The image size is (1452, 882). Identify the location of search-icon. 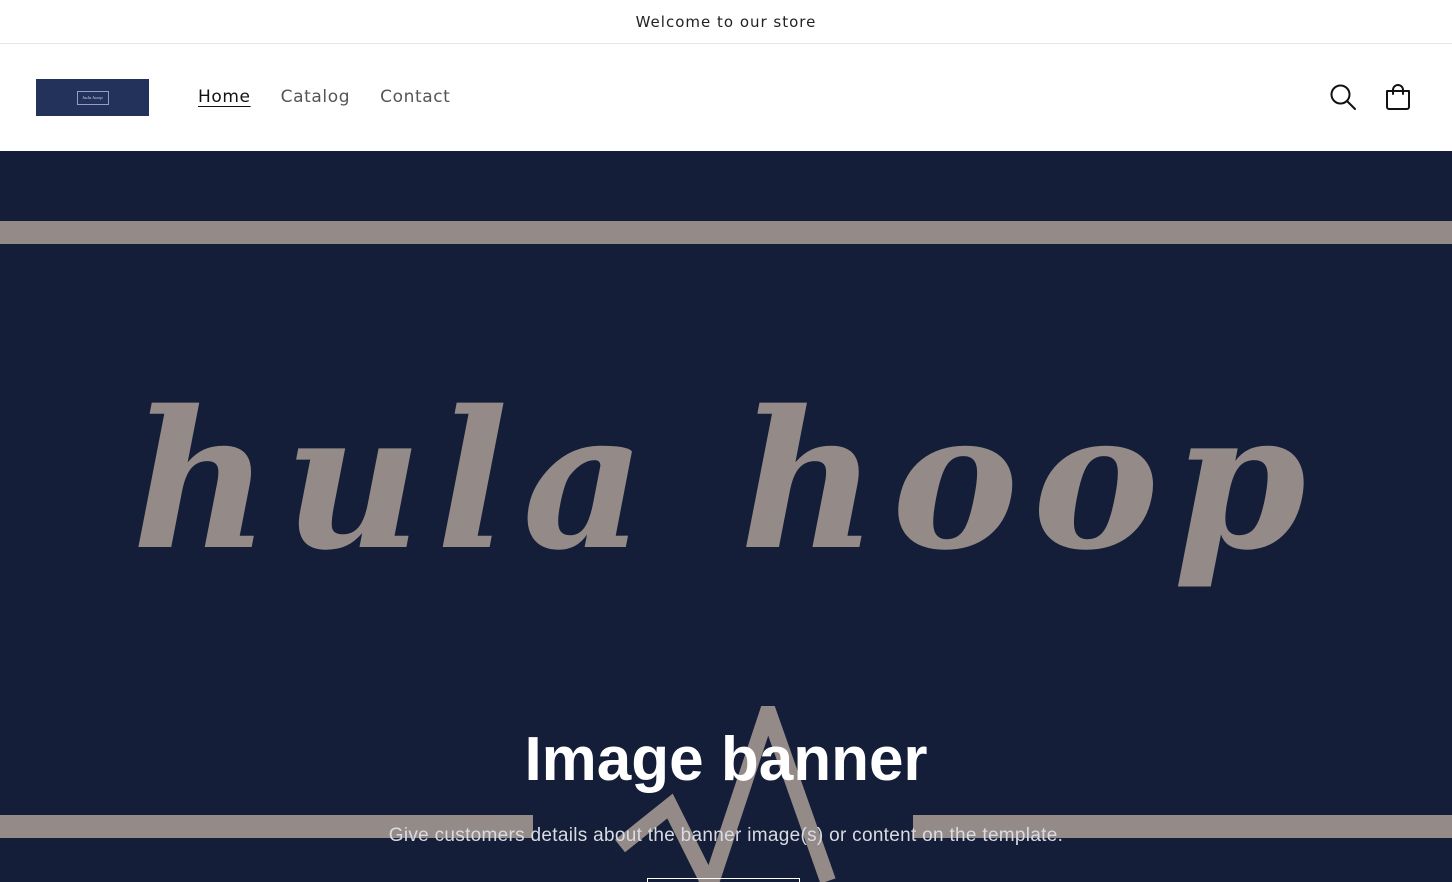
(1343, 97).